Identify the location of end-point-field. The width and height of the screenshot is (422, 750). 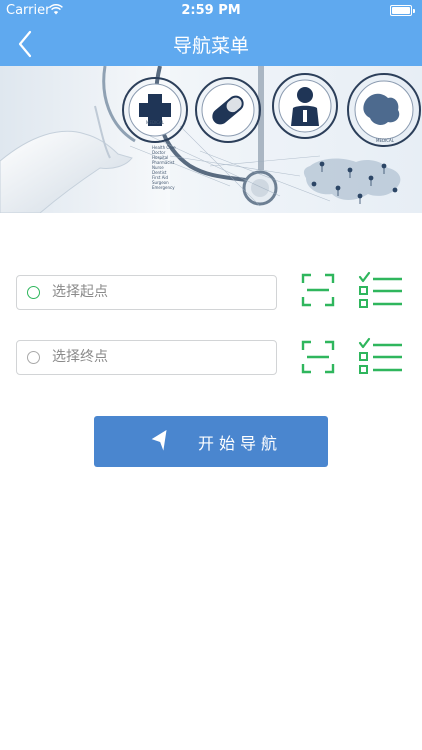
(146, 357).